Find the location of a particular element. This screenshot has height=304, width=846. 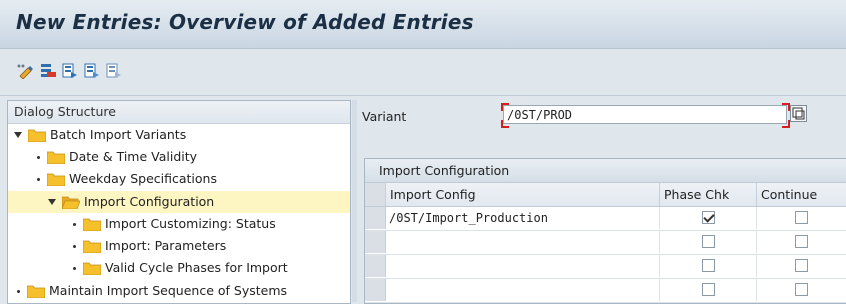

delete-icon is located at coordinates (48, 71).